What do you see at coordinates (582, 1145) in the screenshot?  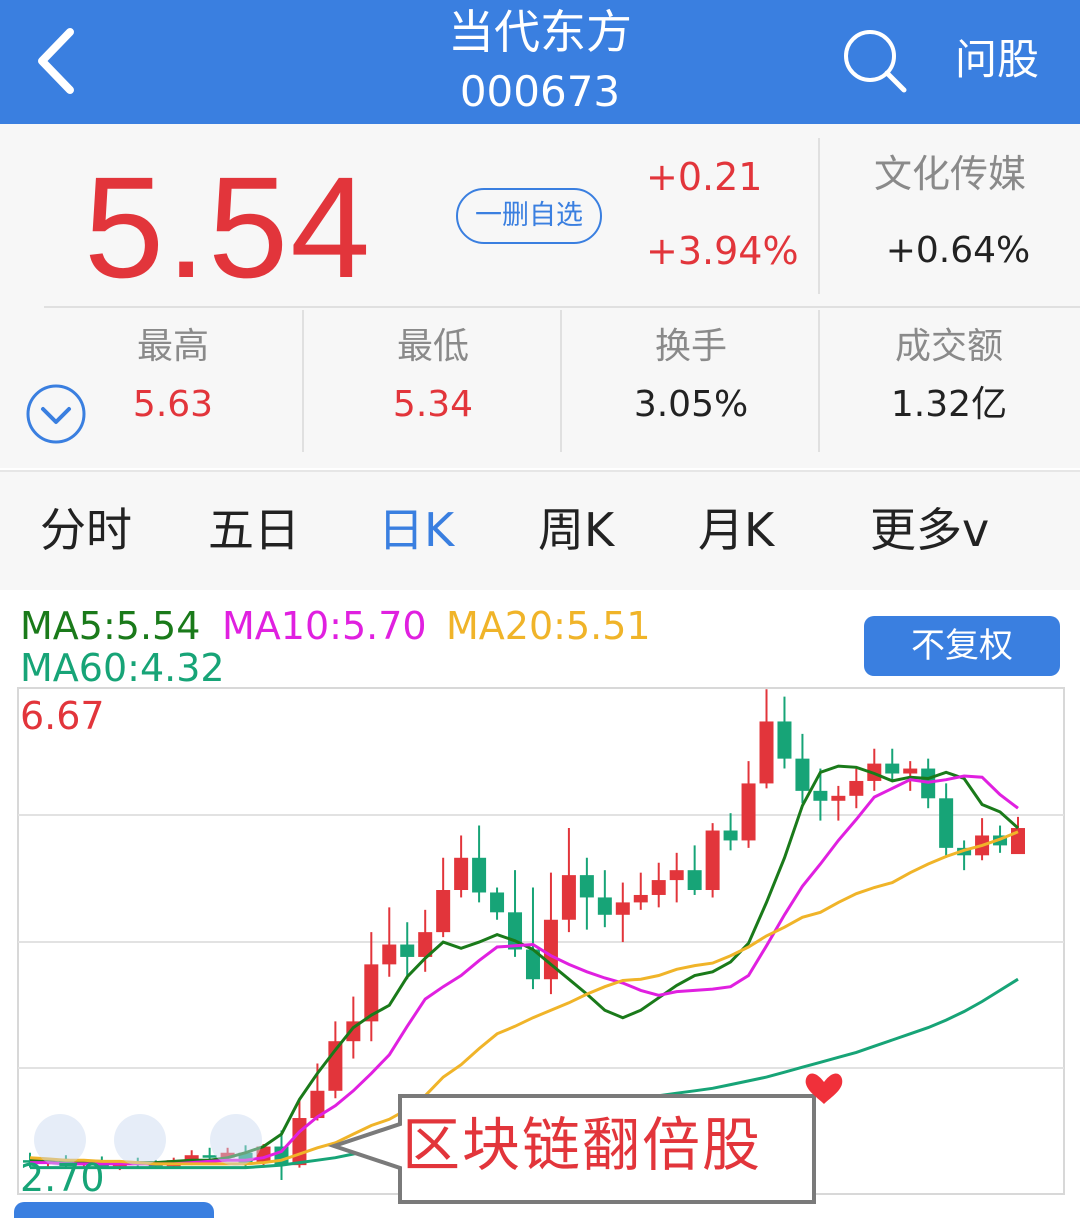 I see `overlay-annotation: 区块链翻倍股` at bounding box center [582, 1145].